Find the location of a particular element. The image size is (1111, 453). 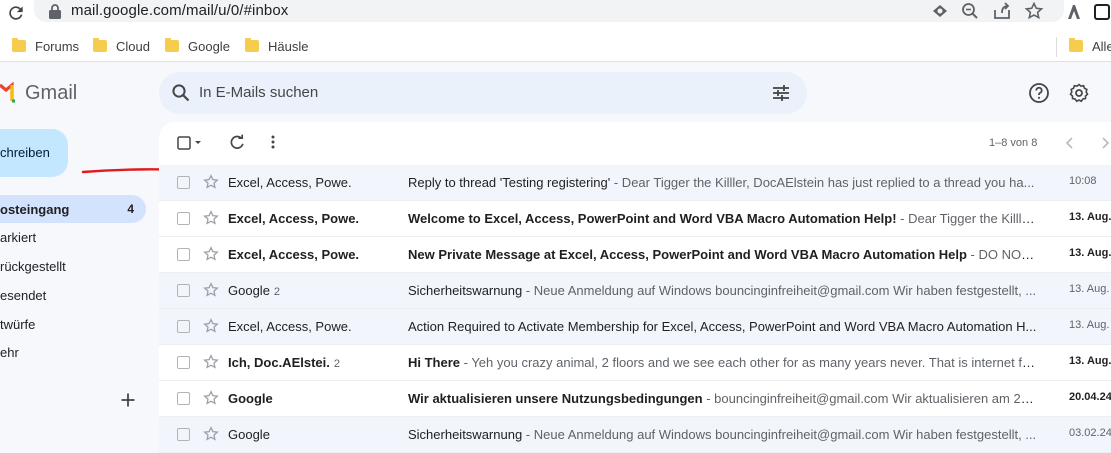

more-options-icon is located at coordinates (273, 142).